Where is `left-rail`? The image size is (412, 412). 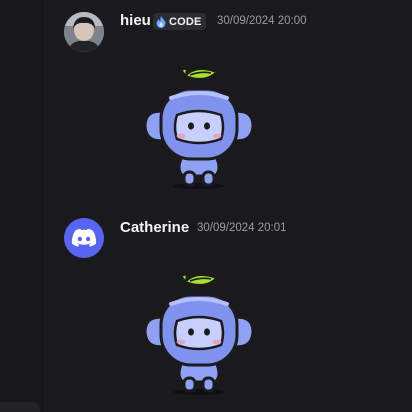
left-rail is located at coordinates (23, 206).